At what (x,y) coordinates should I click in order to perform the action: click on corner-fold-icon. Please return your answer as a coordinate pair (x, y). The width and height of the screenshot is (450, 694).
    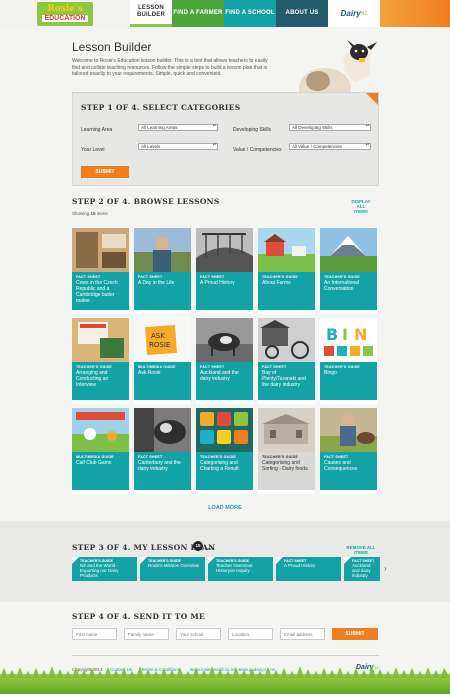
    Looking at the image, I should click on (372, 99).